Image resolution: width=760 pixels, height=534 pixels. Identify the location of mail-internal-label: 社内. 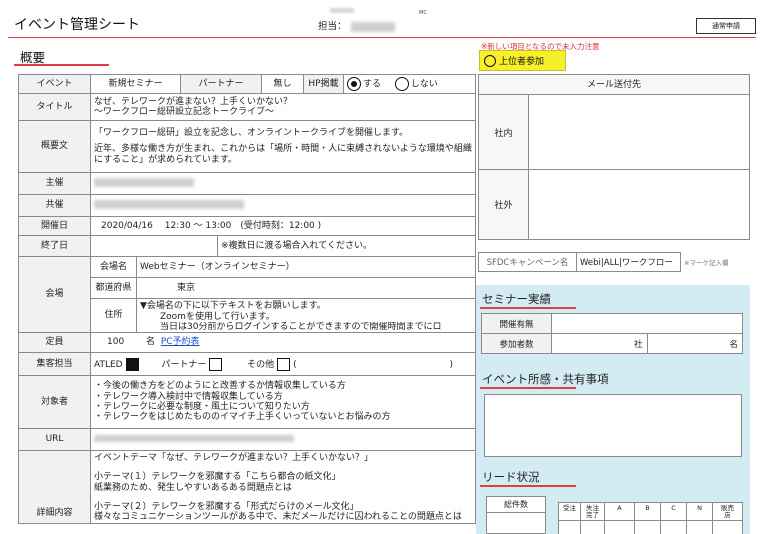
(504, 132).